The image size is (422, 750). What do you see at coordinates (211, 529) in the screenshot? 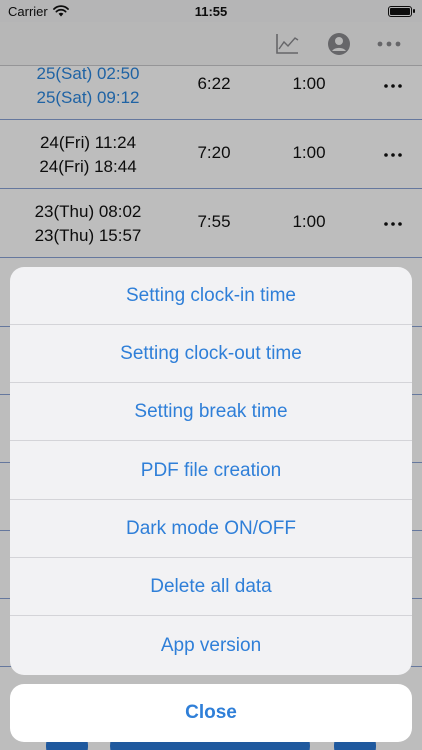
I see `dark-mode-toggle-button: Dark mode ON/OFF` at bounding box center [211, 529].